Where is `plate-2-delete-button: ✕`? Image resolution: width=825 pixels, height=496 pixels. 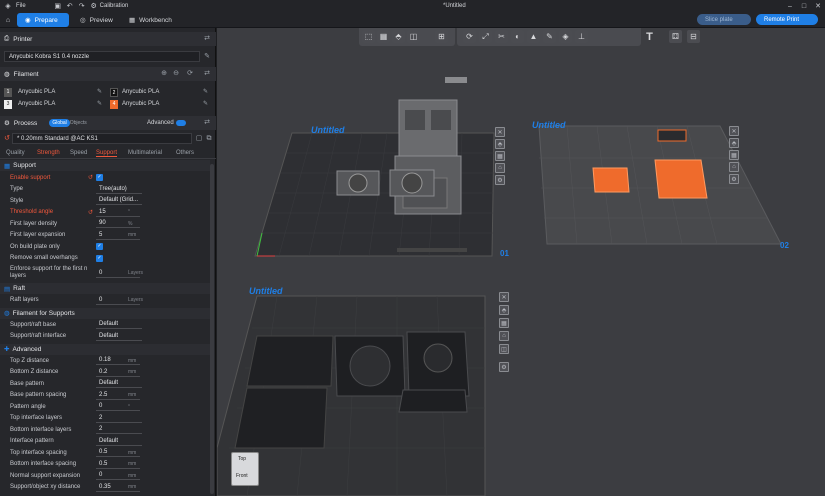
plate-2-delete-button: ✕ is located at coordinates (734, 131).